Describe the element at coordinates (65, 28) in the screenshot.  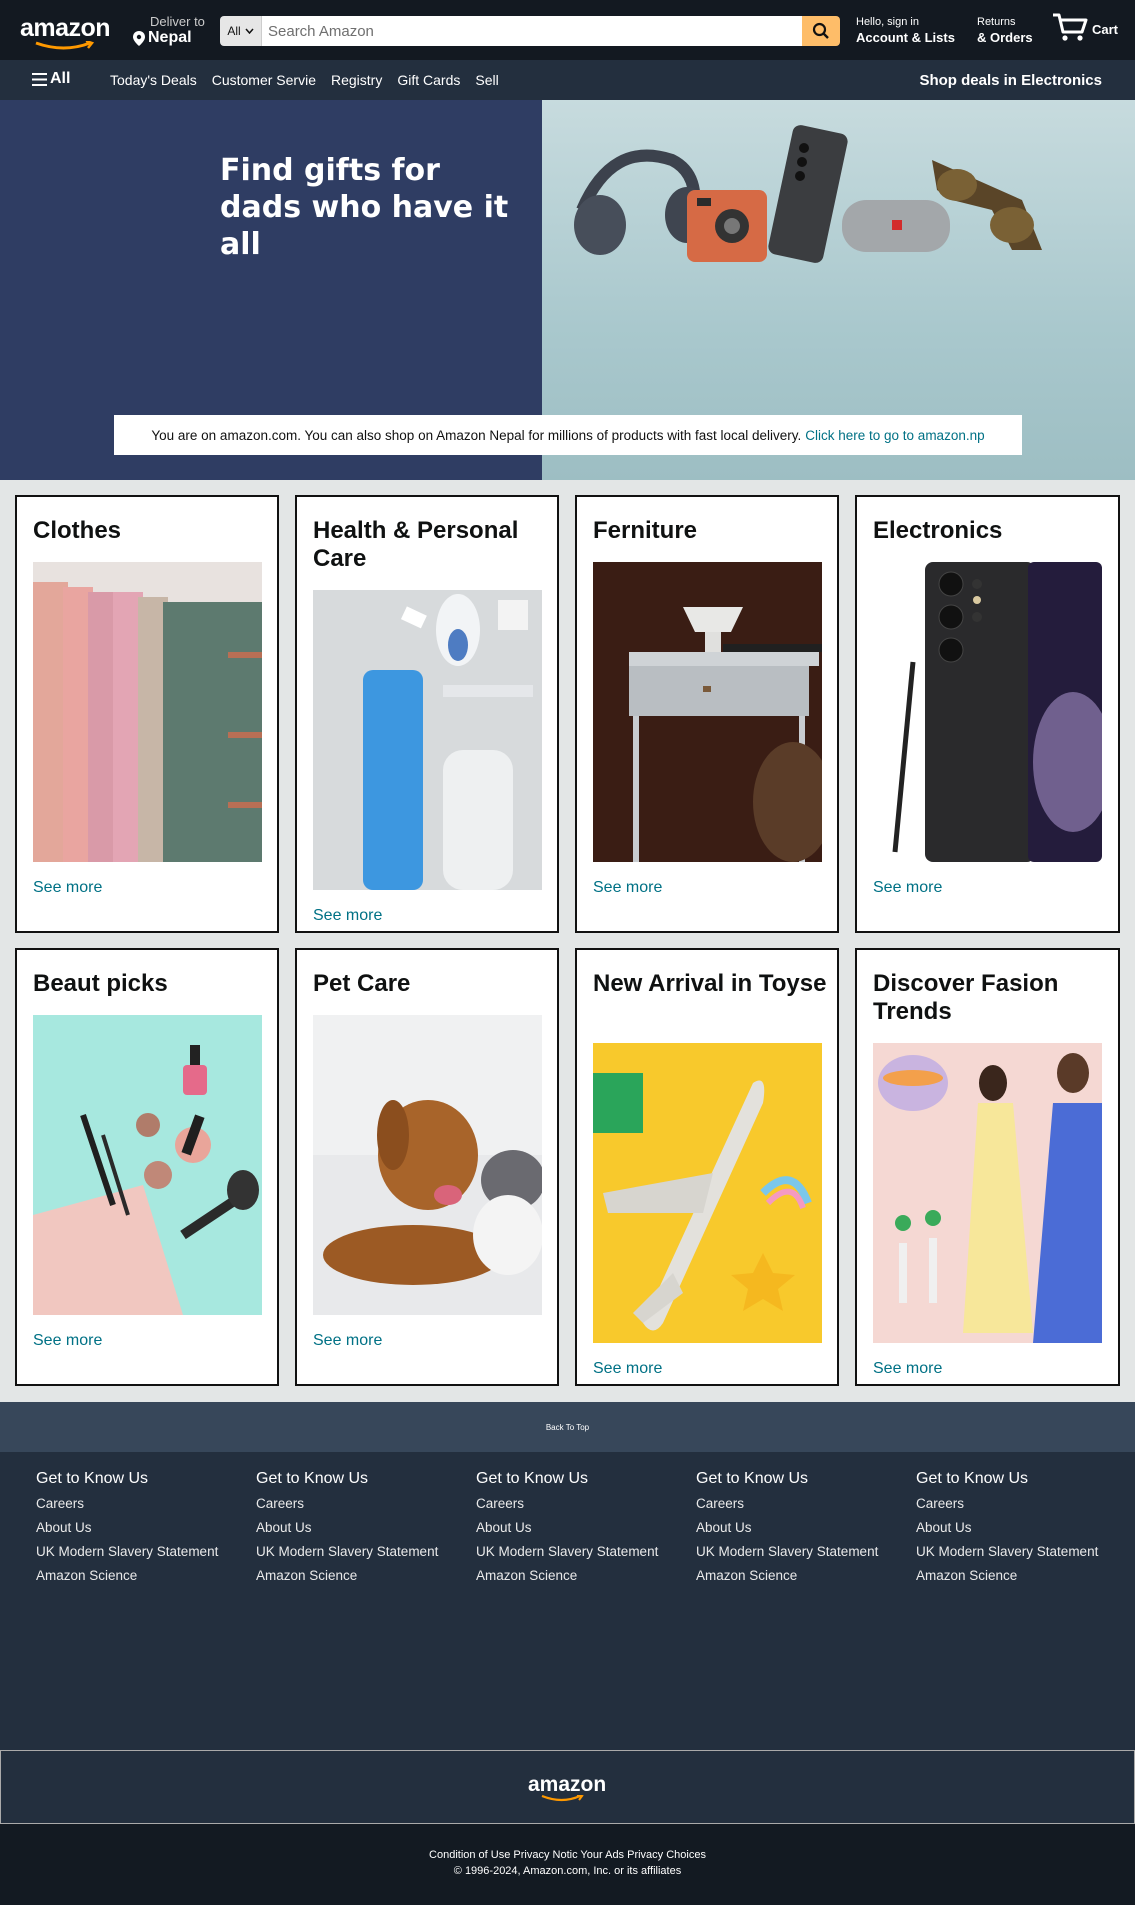
I see `logo-text: amazon` at that location.